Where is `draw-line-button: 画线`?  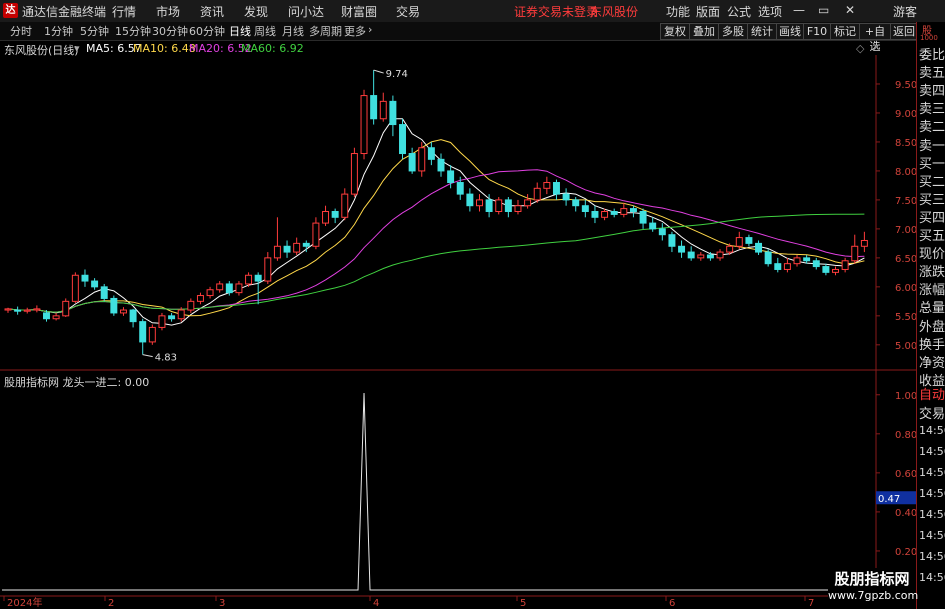 draw-line-button: 画线 is located at coordinates (790, 31).